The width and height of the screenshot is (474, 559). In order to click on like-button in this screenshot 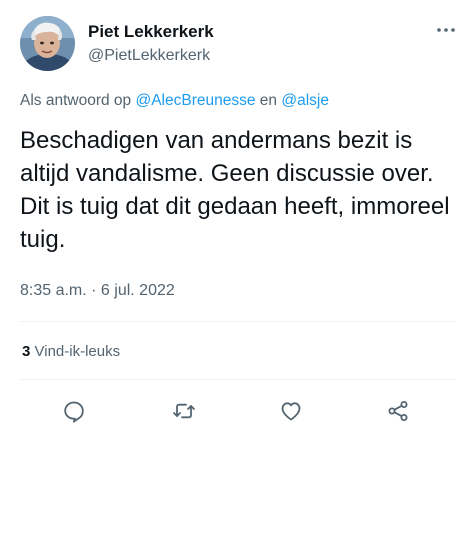, I will do `click(291, 411)`.